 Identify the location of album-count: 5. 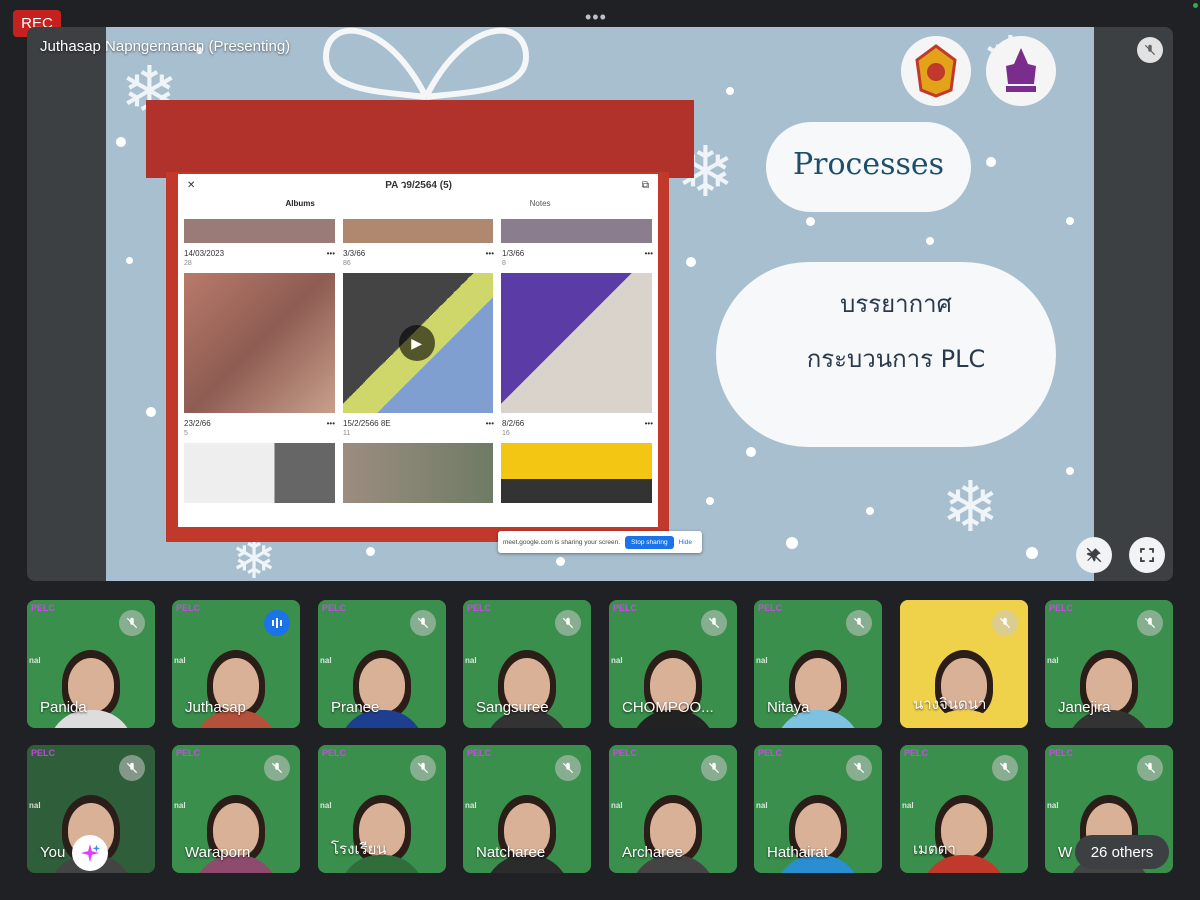
(186, 433).